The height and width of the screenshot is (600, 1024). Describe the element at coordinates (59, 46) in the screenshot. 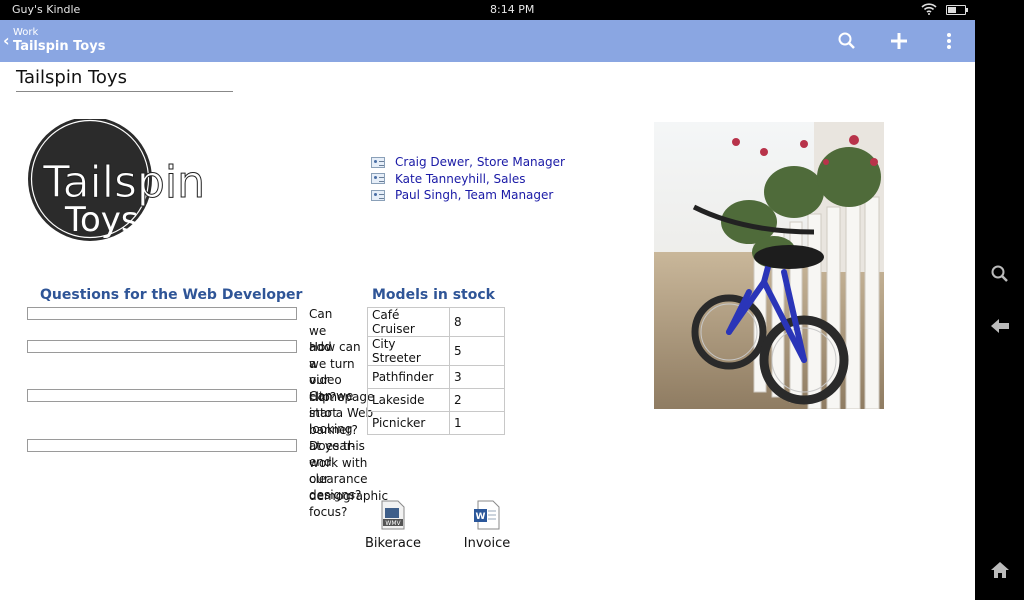

I see `section-title: Tailspin Toys` at that location.